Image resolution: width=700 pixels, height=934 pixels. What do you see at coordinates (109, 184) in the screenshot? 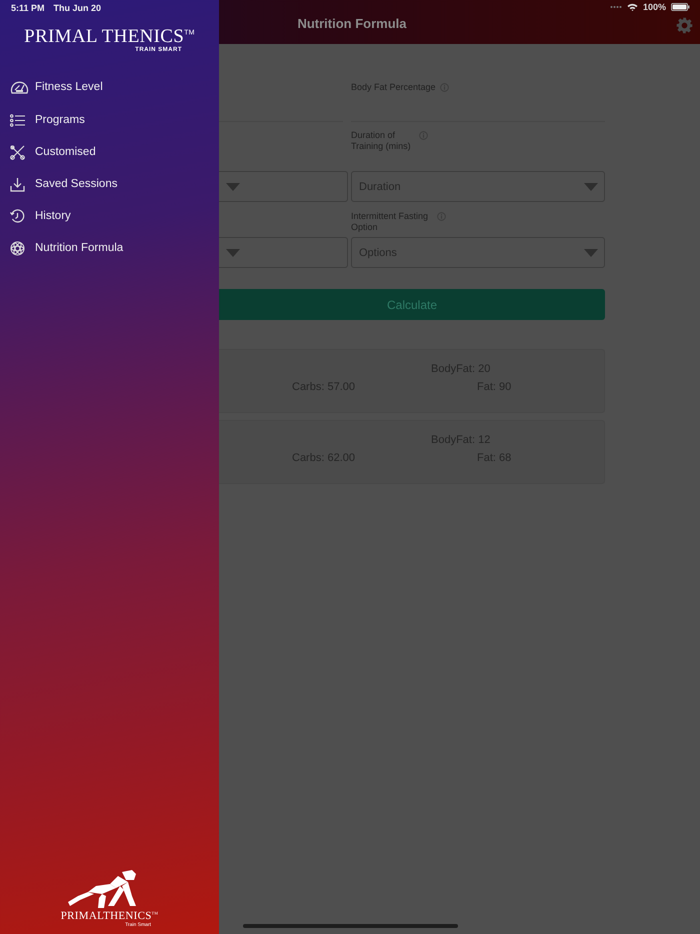
I see `menu-item: Saved Sessions` at bounding box center [109, 184].